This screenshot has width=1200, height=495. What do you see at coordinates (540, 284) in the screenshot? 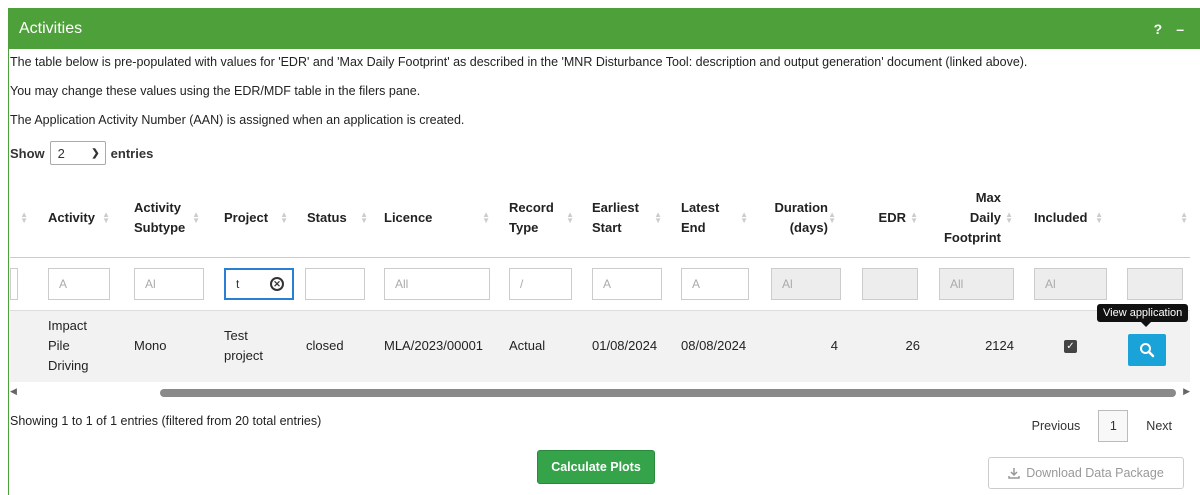
I see `filter-record-type: /` at bounding box center [540, 284].